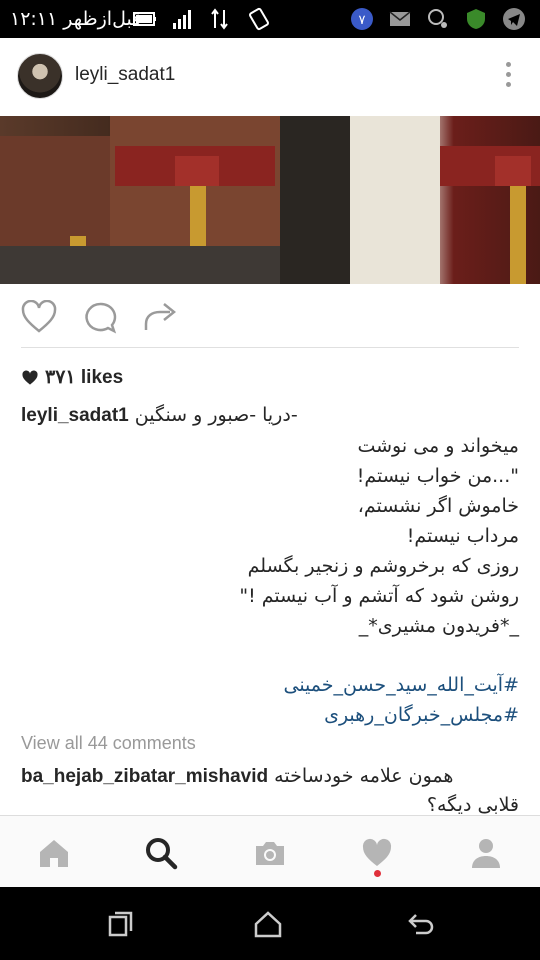  Describe the element at coordinates (30, 377) in the screenshot. I see `small-heart-icon` at that location.